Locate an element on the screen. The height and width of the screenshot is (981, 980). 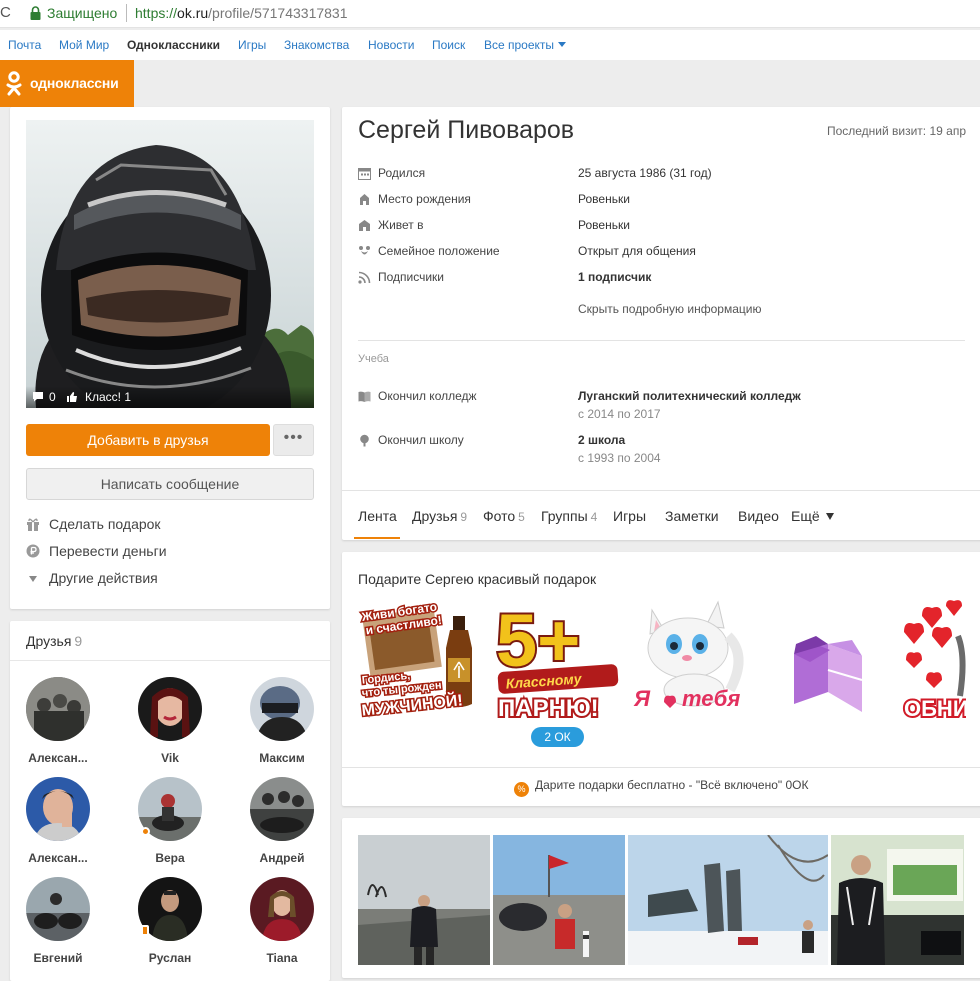
school-icon is located at coordinates (364, 440).